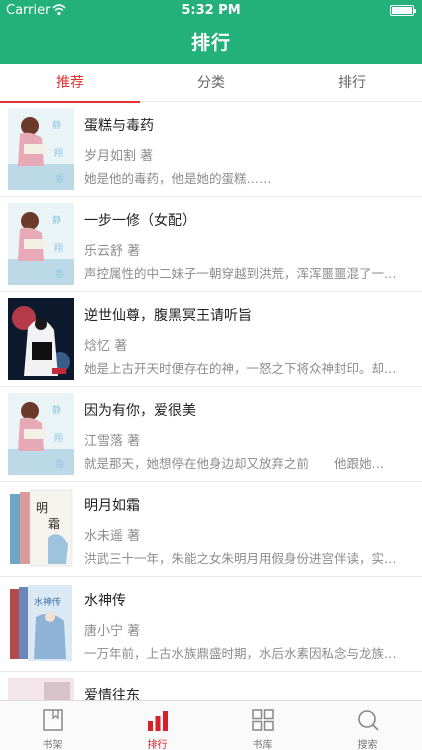 The height and width of the screenshot is (750, 422). What do you see at coordinates (112, 631) in the screenshot?
I see `book-author: 唐小宁 著` at bounding box center [112, 631].